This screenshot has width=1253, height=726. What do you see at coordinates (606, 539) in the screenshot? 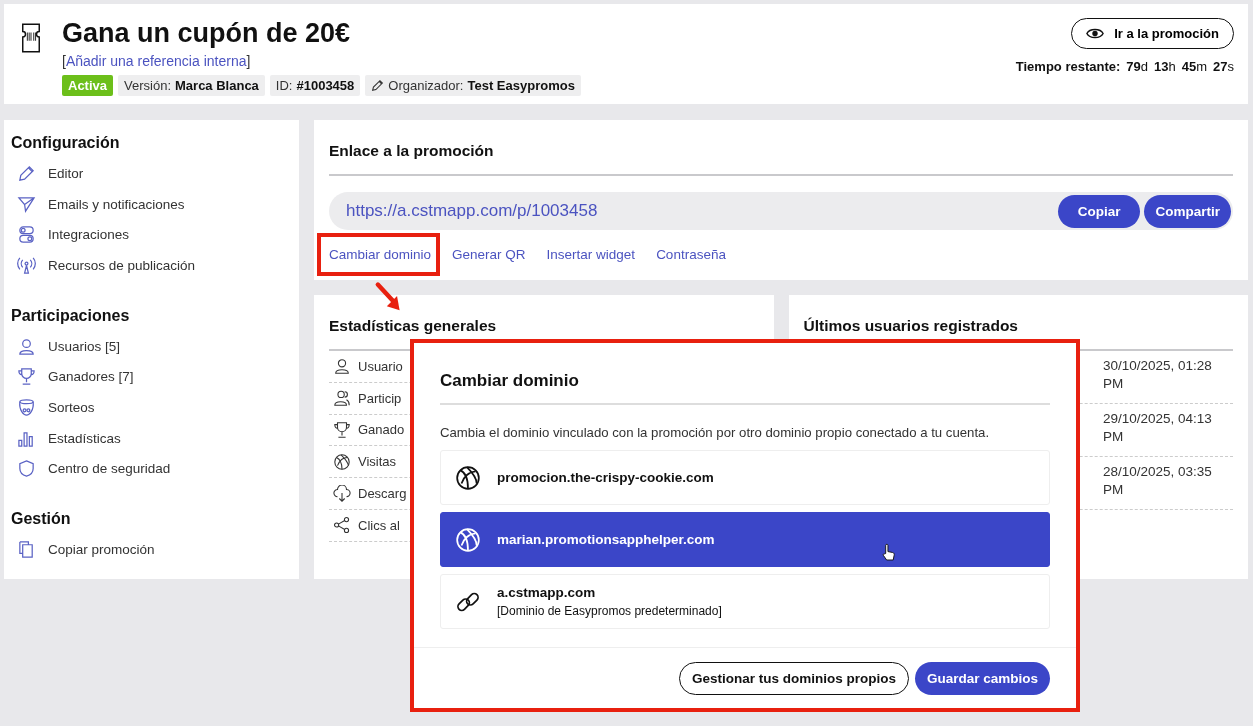
I see `domain-name: marian.promotionsapphelper.com` at bounding box center [606, 539].